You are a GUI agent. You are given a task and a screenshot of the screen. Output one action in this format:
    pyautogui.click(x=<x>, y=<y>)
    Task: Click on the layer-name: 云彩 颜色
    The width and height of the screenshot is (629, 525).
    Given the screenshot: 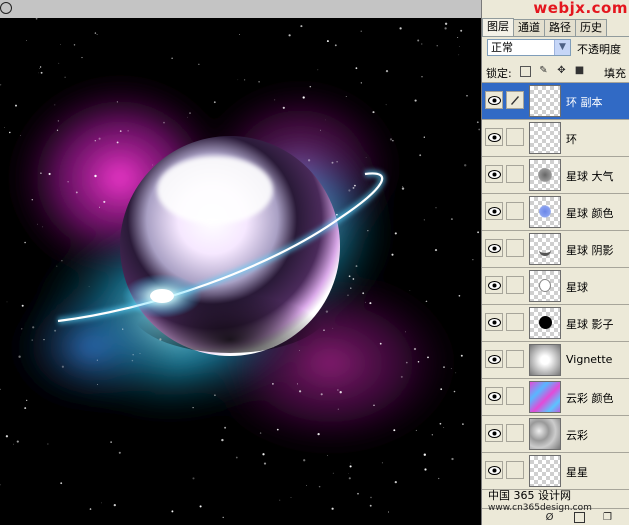 What is the action you would take?
    pyautogui.click(x=590, y=398)
    